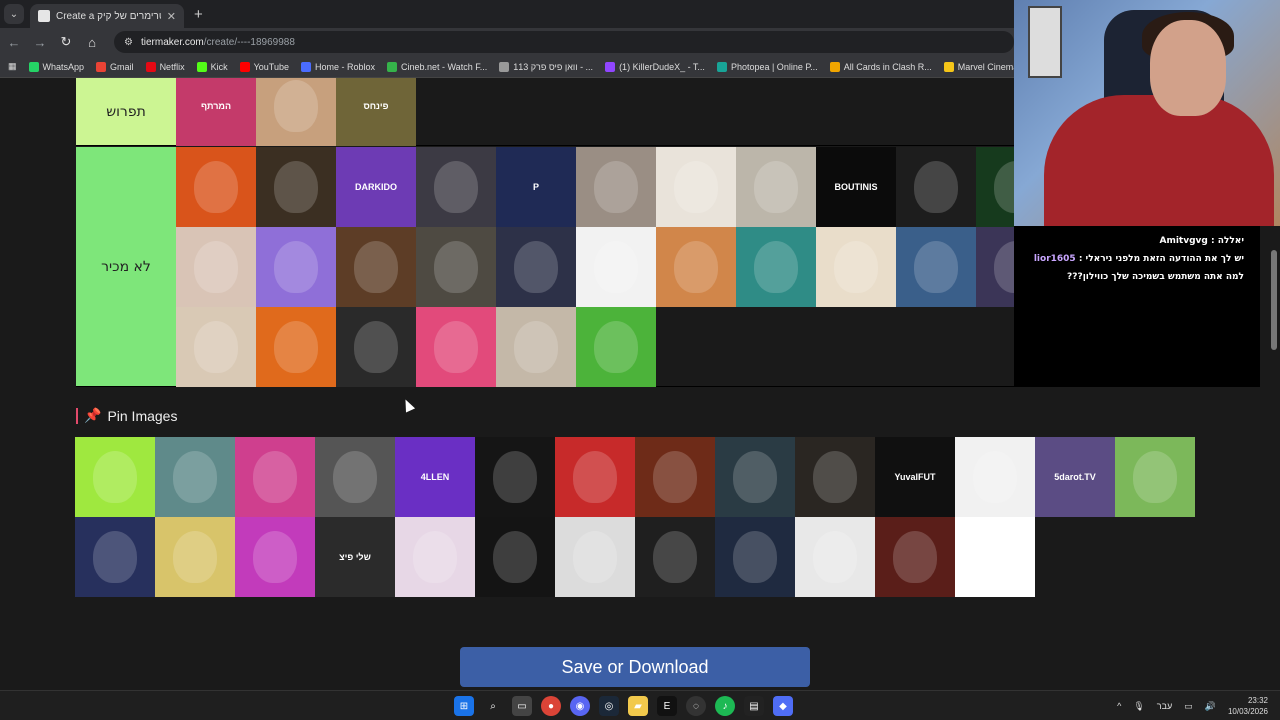 Image resolution: width=1280 pixels, height=720 pixels. I want to click on chrome-icon: ●, so click(551, 706).